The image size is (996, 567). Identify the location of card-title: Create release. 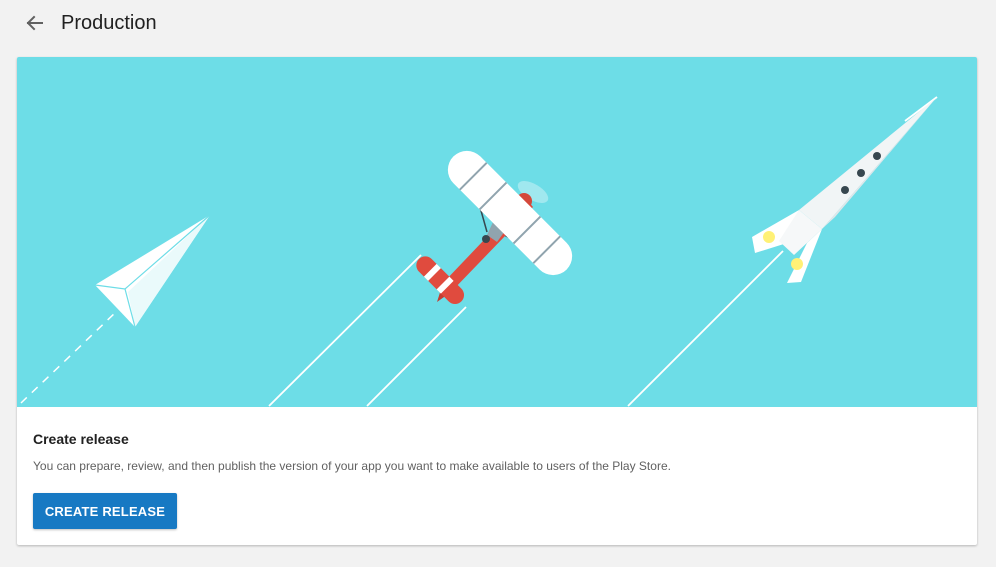
(81, 439).